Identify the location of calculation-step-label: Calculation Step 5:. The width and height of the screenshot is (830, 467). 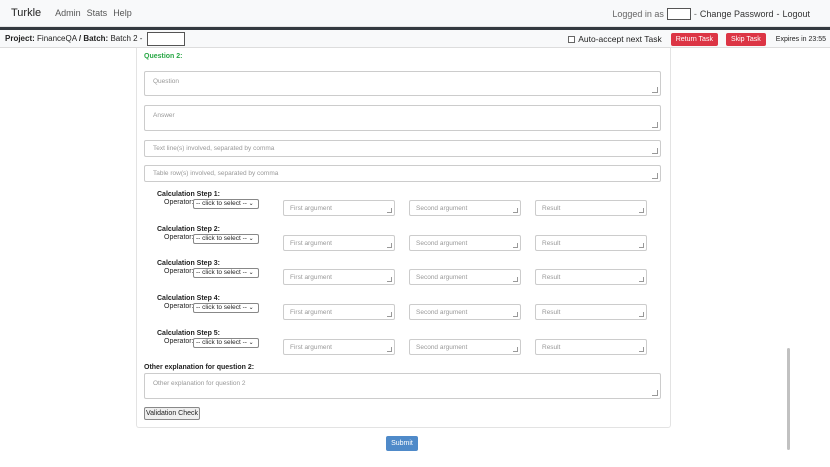
(189, 333).